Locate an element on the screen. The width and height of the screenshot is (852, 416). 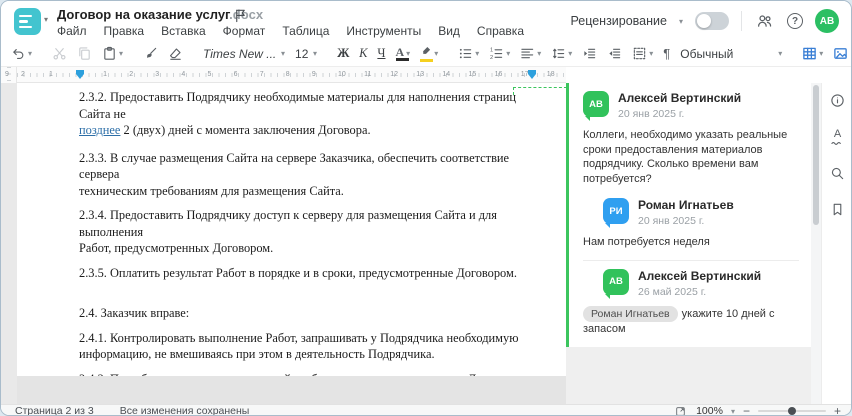
paragraph-settings-caret-icon: ▾ is located at coordinates (651, 53).